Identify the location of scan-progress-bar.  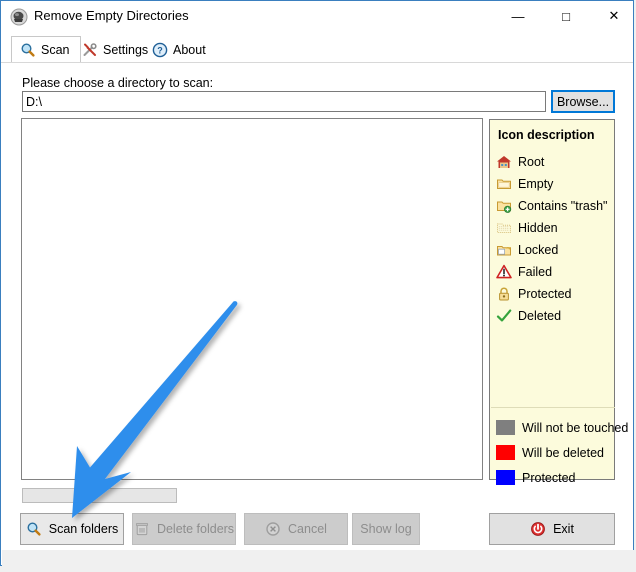
(99, 495).